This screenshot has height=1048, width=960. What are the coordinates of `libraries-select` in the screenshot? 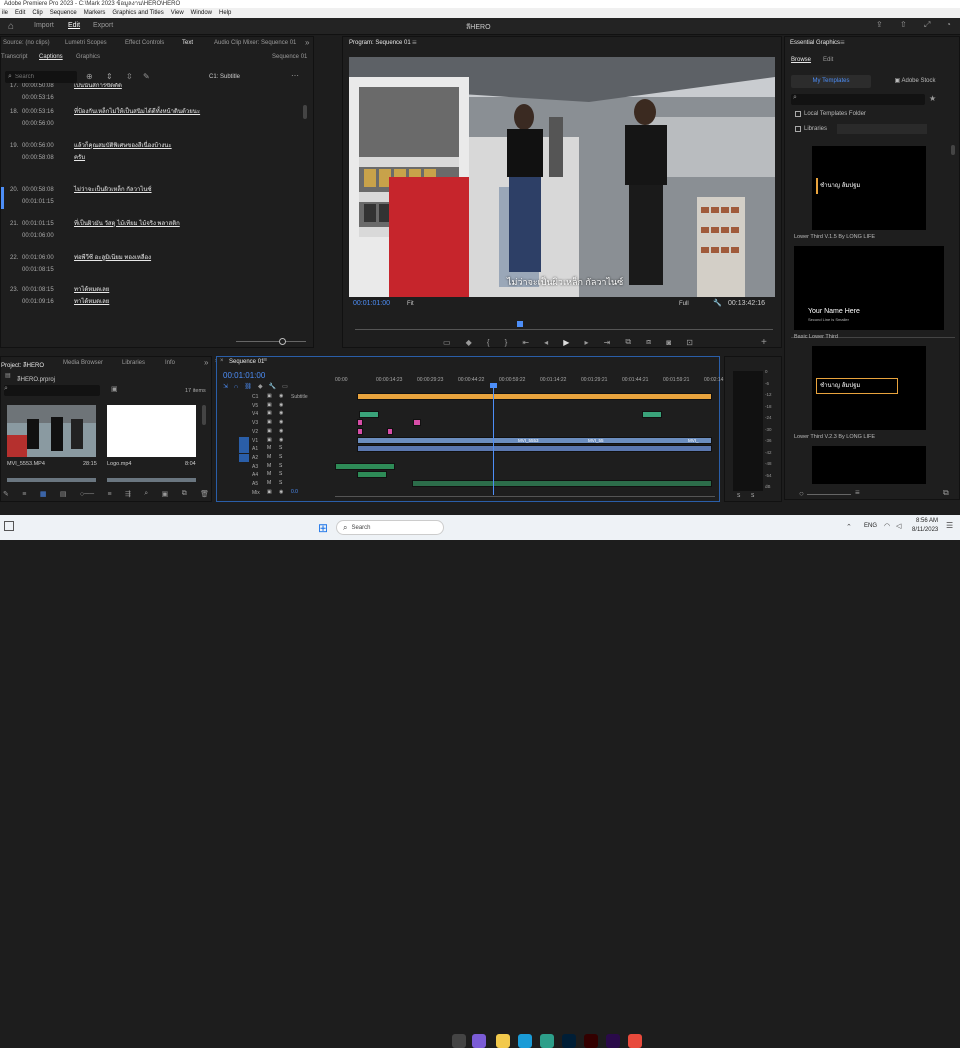 It's located at (882, 129).